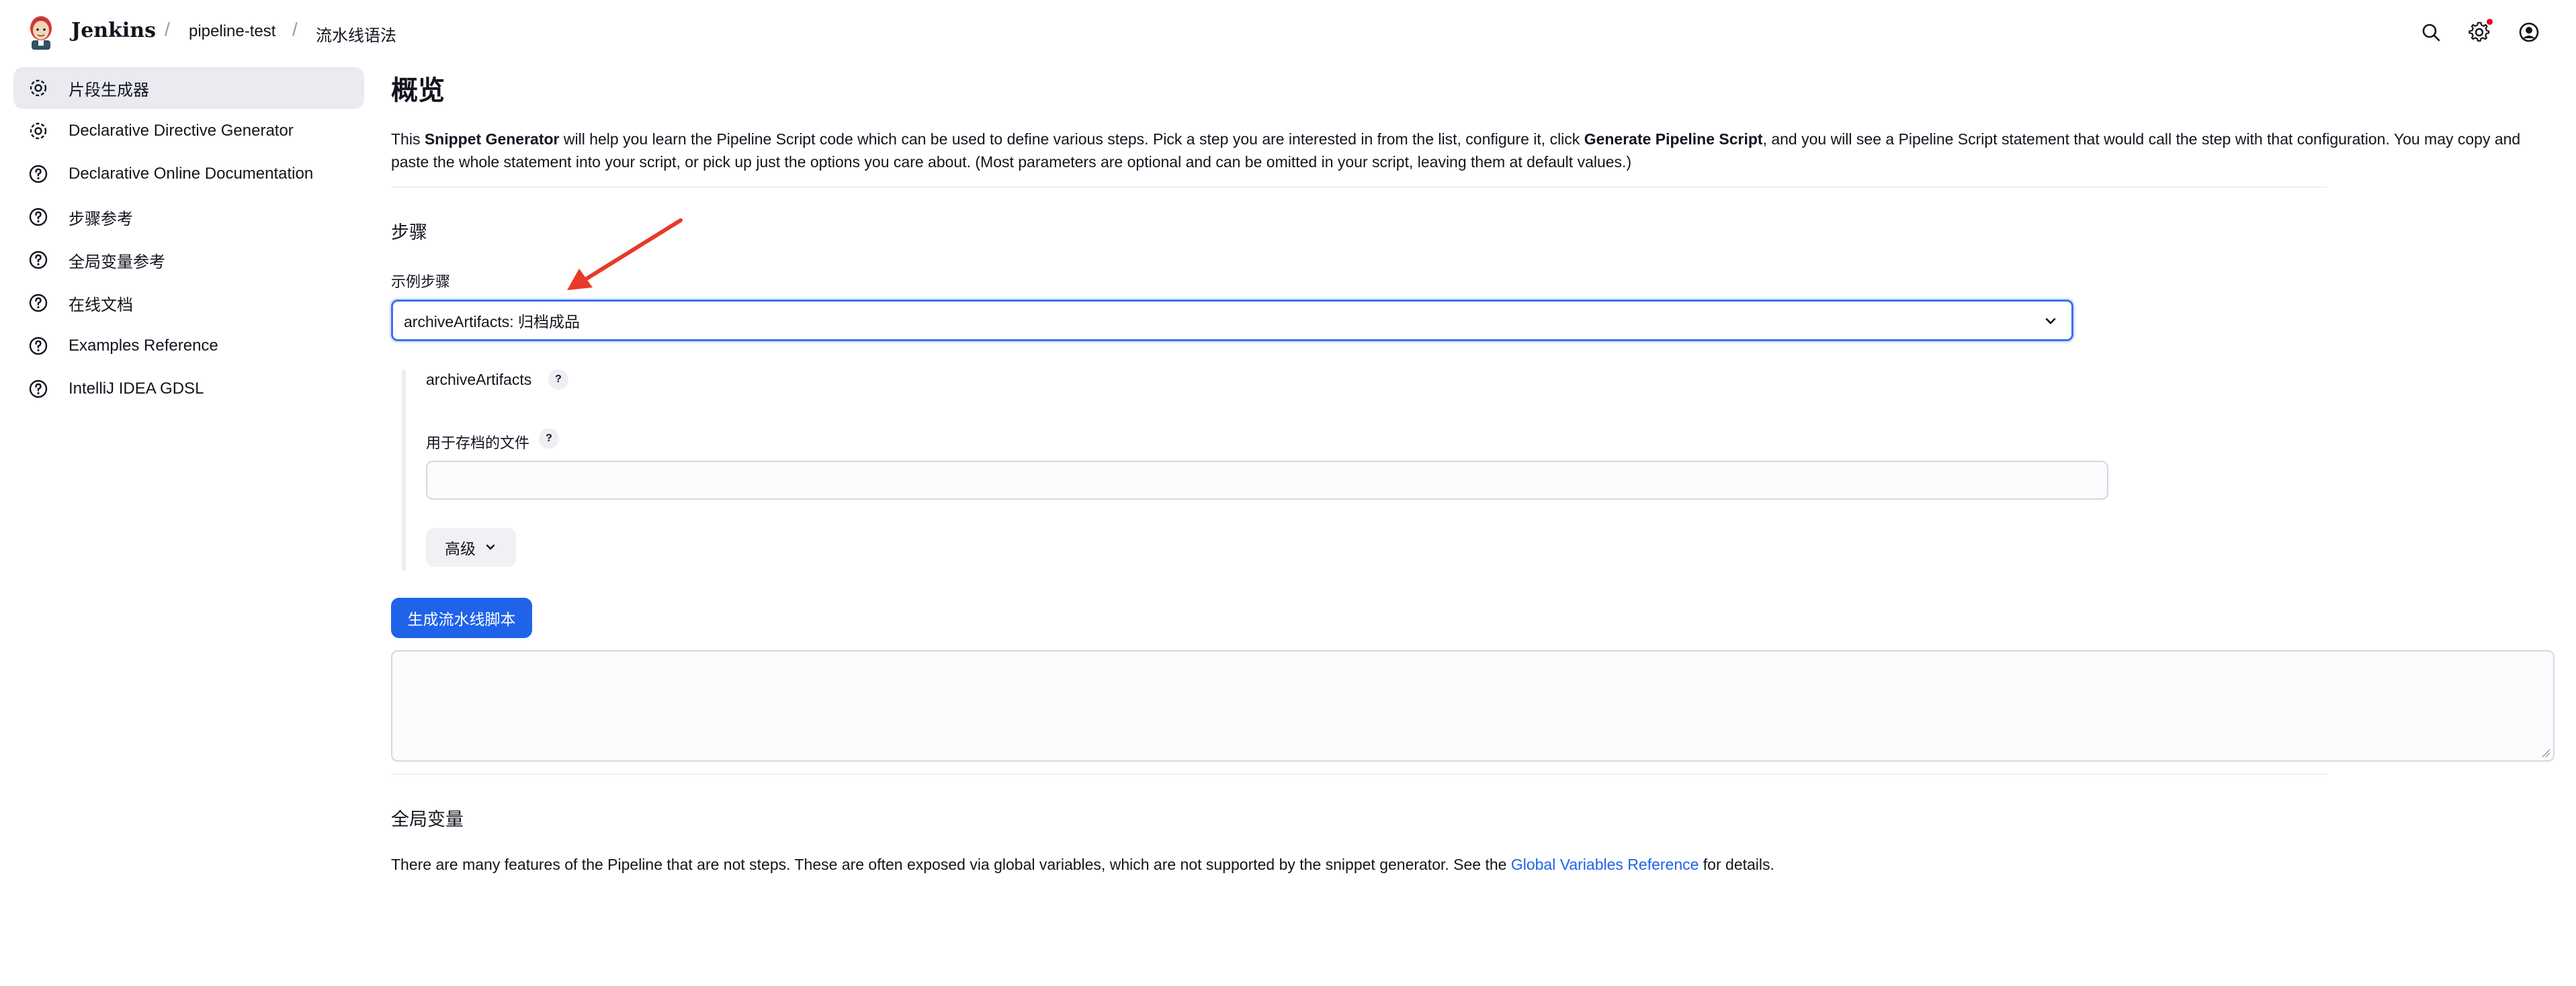 Image resolution: width=2576 pixels, height=986 pixels. What do you see at coordinates (409, 232) in the screenshot?
I see `steps-heading: 步骤` at bounding box center [409, 232].